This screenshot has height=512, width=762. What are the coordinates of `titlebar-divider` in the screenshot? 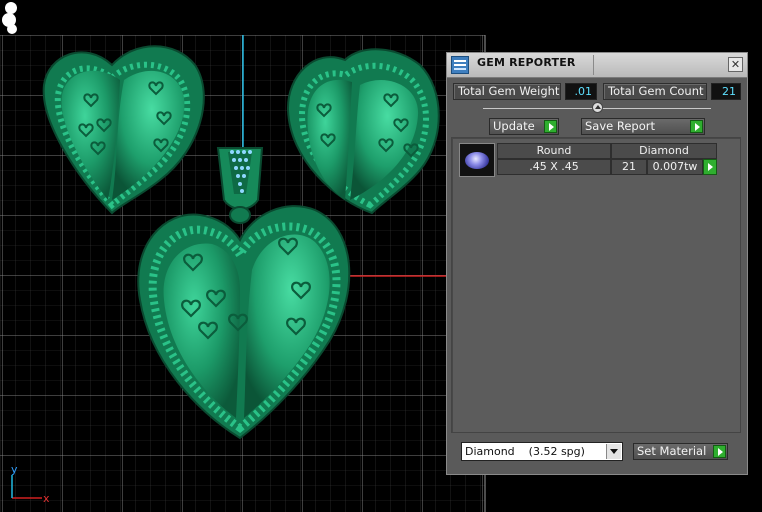 It's located at (593, 65).